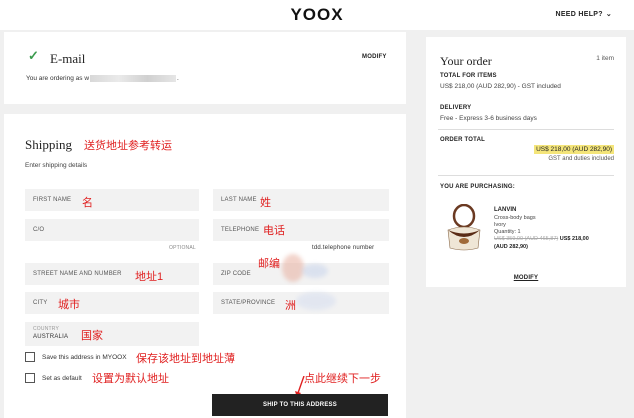 The width and height of the screenshot is (634, 418). Describe the element at coordinates (477, 187) in the screenshot. I see `purchasing-label: YOU ARE PURCHASING:` at that location.